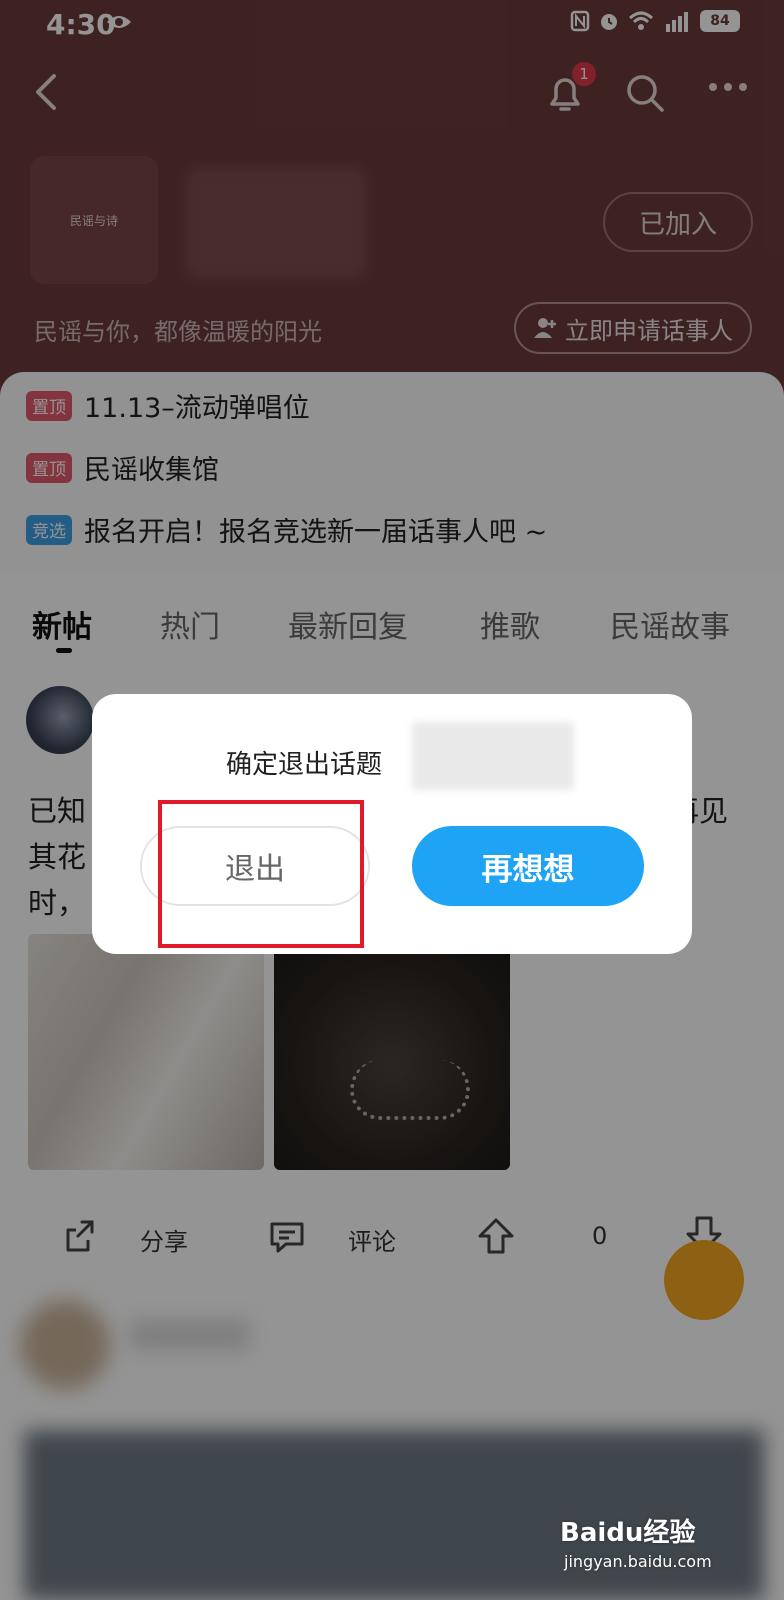  Describe the element at coordinates (638, 1561) in the screenshot. I see `watermark-url: jingyan.baidu.com` at that location.